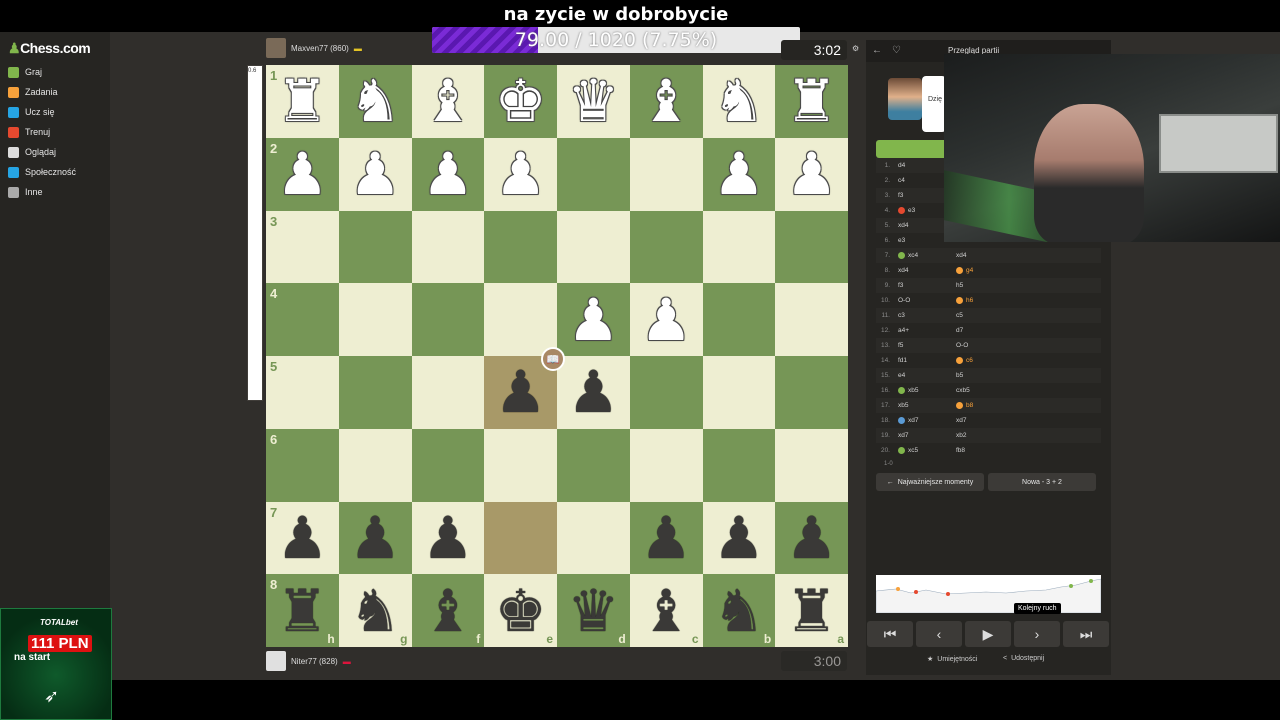 This screenshot has height=720, width=1280. I want to click on sidebar-item-4: Oglądaj, so click(32, 152).